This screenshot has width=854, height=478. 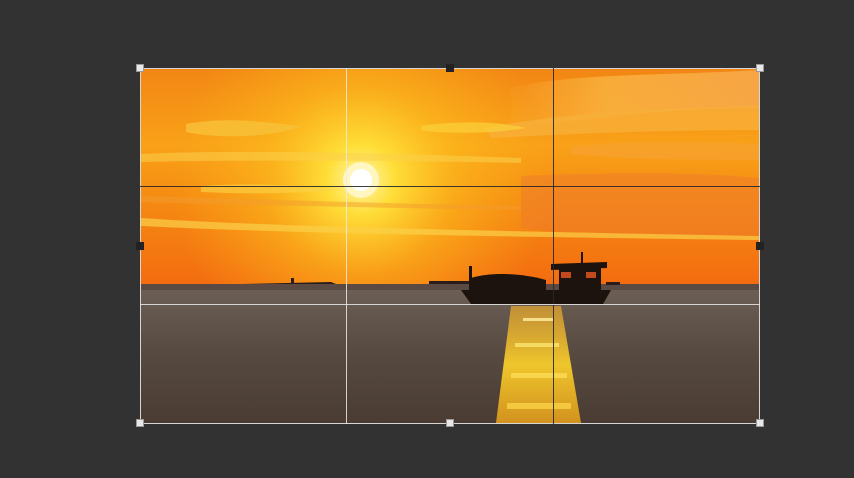 What do you see at coordinates (760, 423) in the screenshot?
I see `crop-handle-bottom-right` at bounding box center [760, 423].